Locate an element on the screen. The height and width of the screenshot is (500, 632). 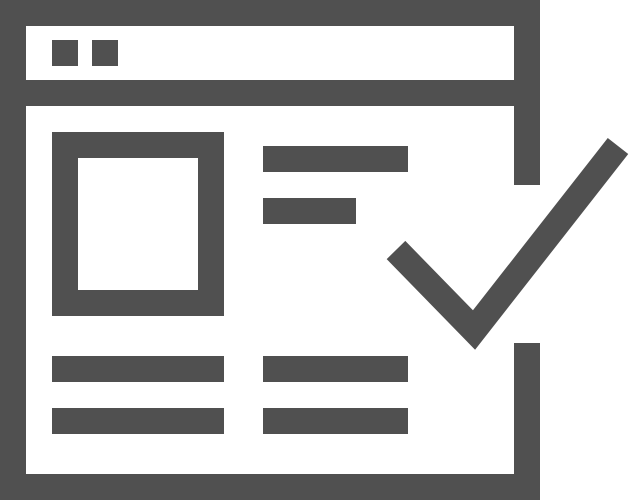
body-text-lines is located at coordinates (230, 395).